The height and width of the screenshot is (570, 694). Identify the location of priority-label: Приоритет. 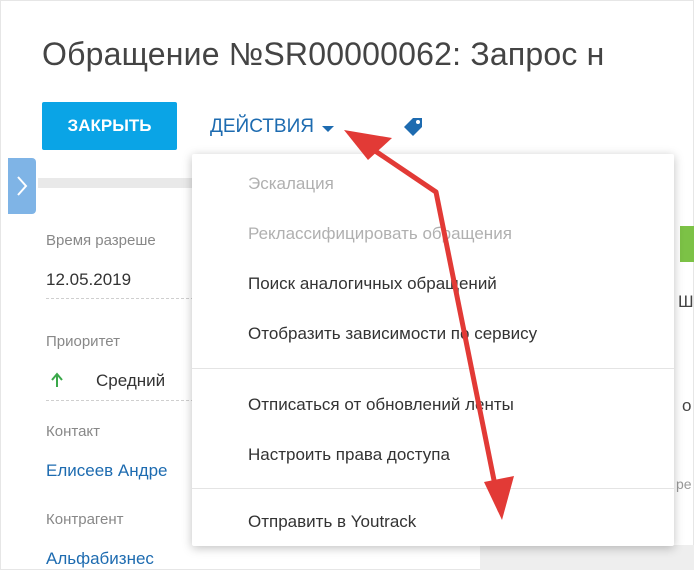
(83, 341).